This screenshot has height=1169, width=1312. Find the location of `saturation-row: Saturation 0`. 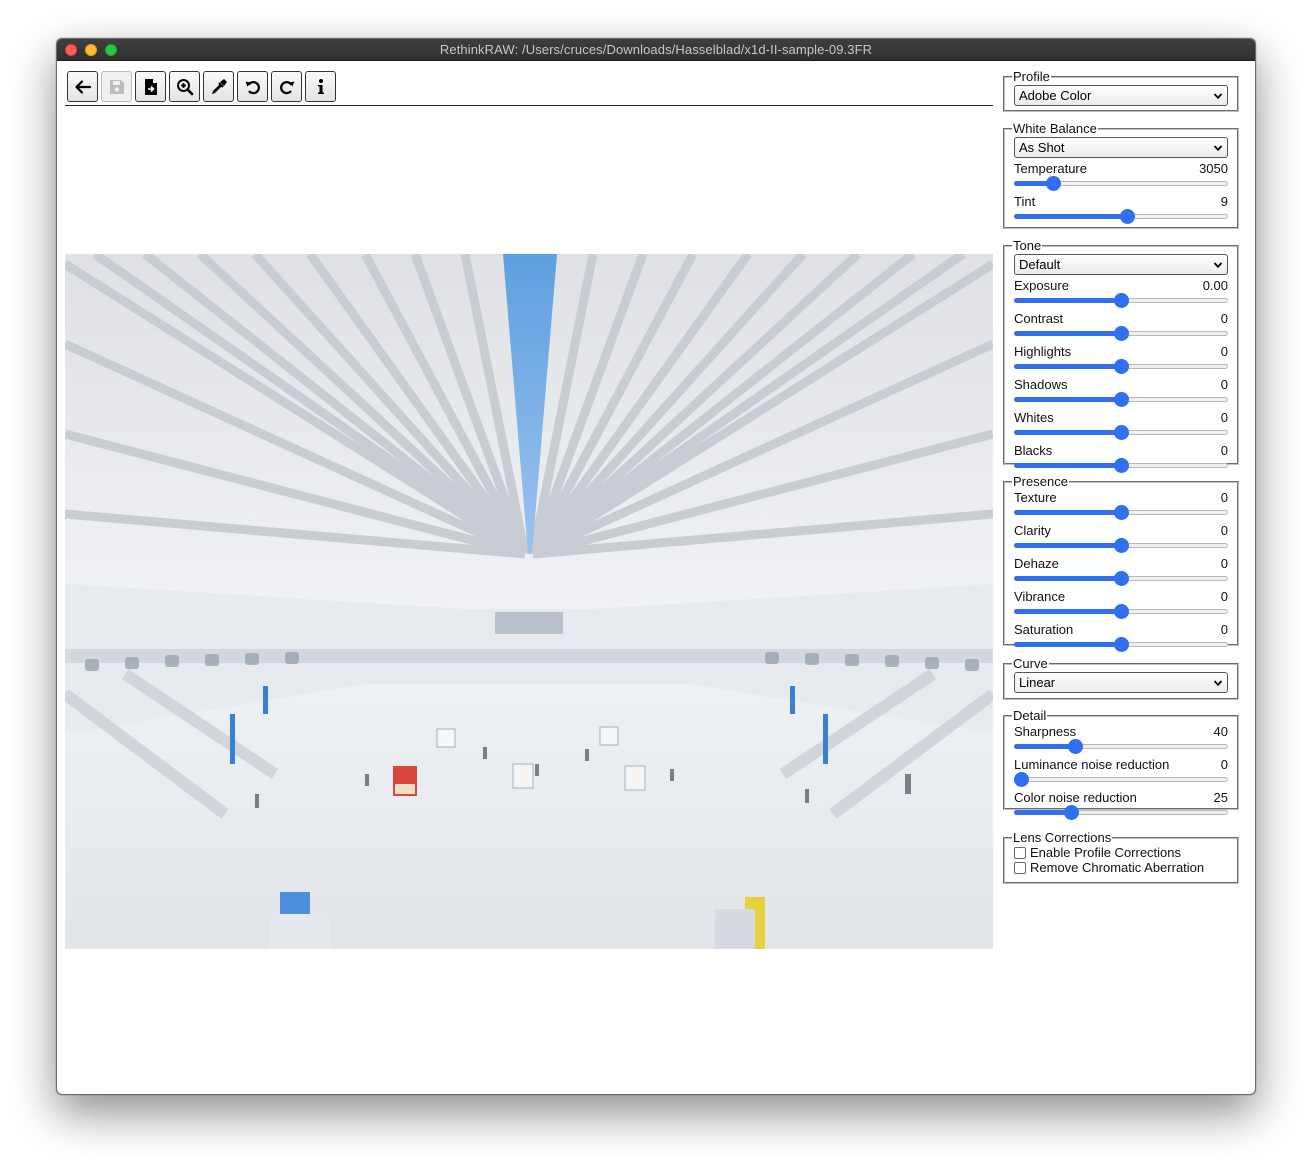

saturation-row: Saturation 0 is located at coordinates (1121, 629).